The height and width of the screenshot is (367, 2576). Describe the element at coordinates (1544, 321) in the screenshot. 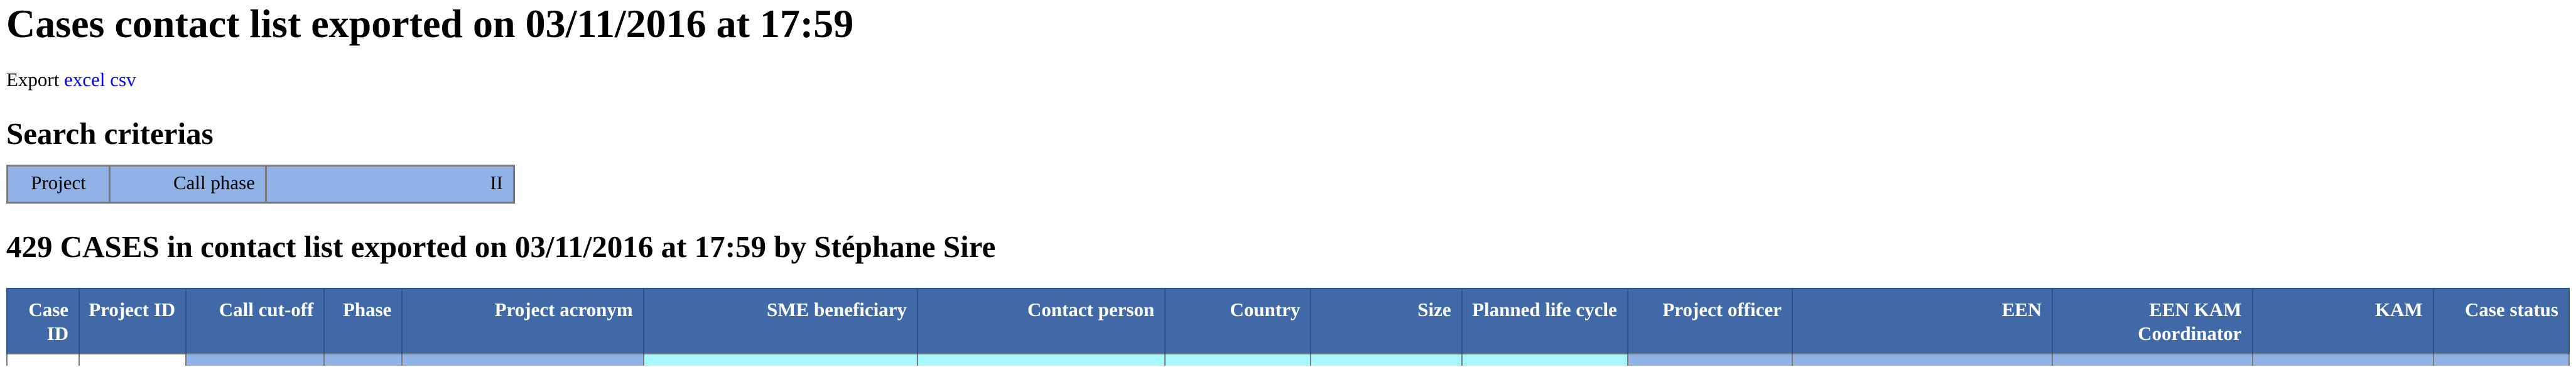

I see `col-header-planned-life-cycle: Planned life cycle` at that location.